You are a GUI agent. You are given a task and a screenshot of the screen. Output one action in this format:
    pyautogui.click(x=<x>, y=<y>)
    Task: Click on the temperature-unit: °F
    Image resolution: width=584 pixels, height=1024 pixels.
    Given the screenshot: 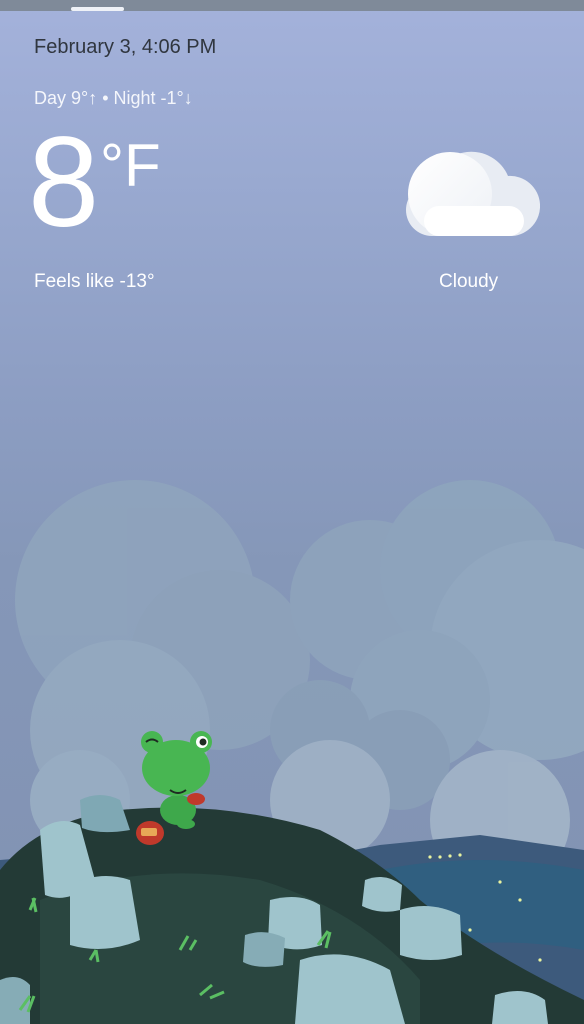 What is the action you would take?
    pyautogui.click(x=130, y=165)
    